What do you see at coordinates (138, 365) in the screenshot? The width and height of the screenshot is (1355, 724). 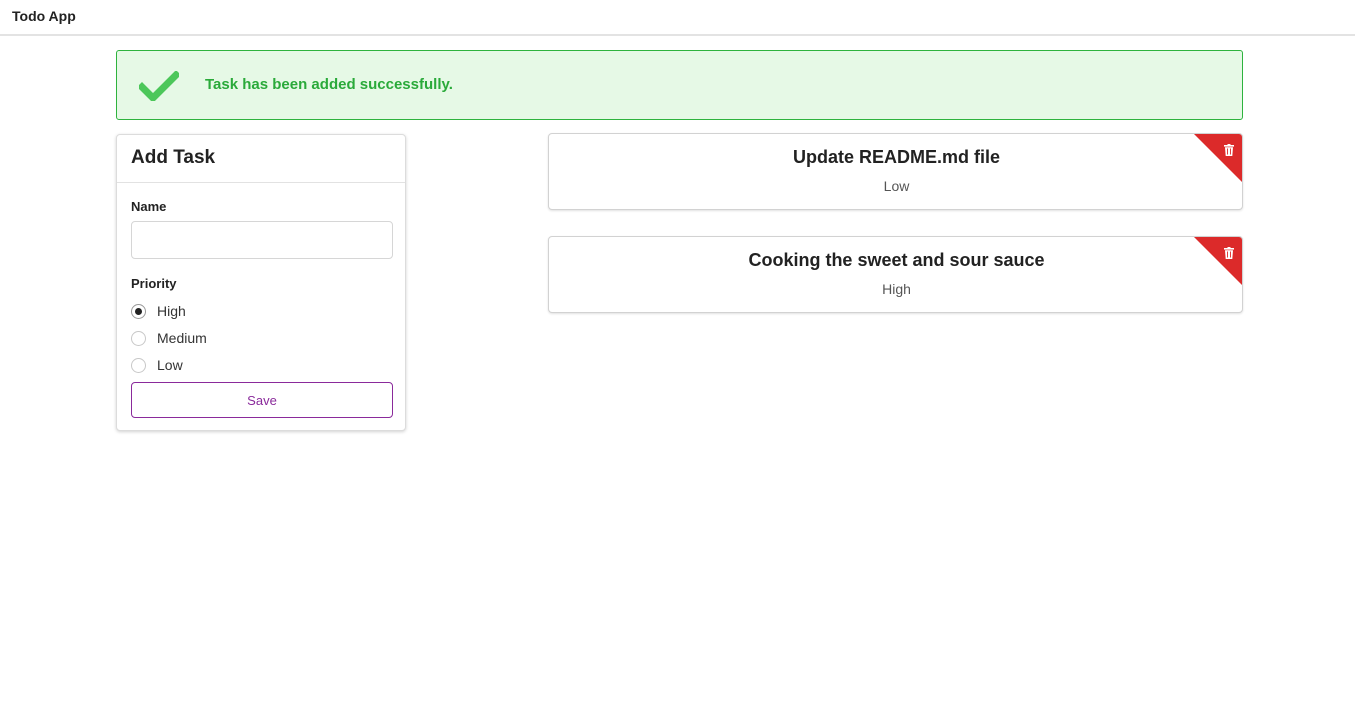 I see `radio-low` at bounding box center [138, 365].